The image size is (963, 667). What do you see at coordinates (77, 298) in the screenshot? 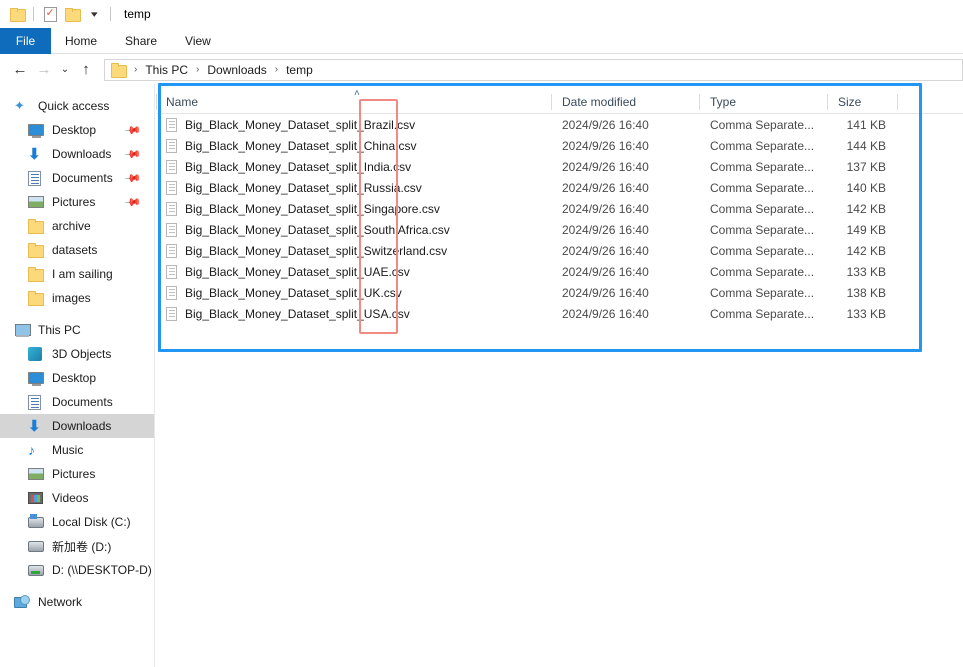
I see `sidebar-item-images: images` at bounding box center [77, 298].